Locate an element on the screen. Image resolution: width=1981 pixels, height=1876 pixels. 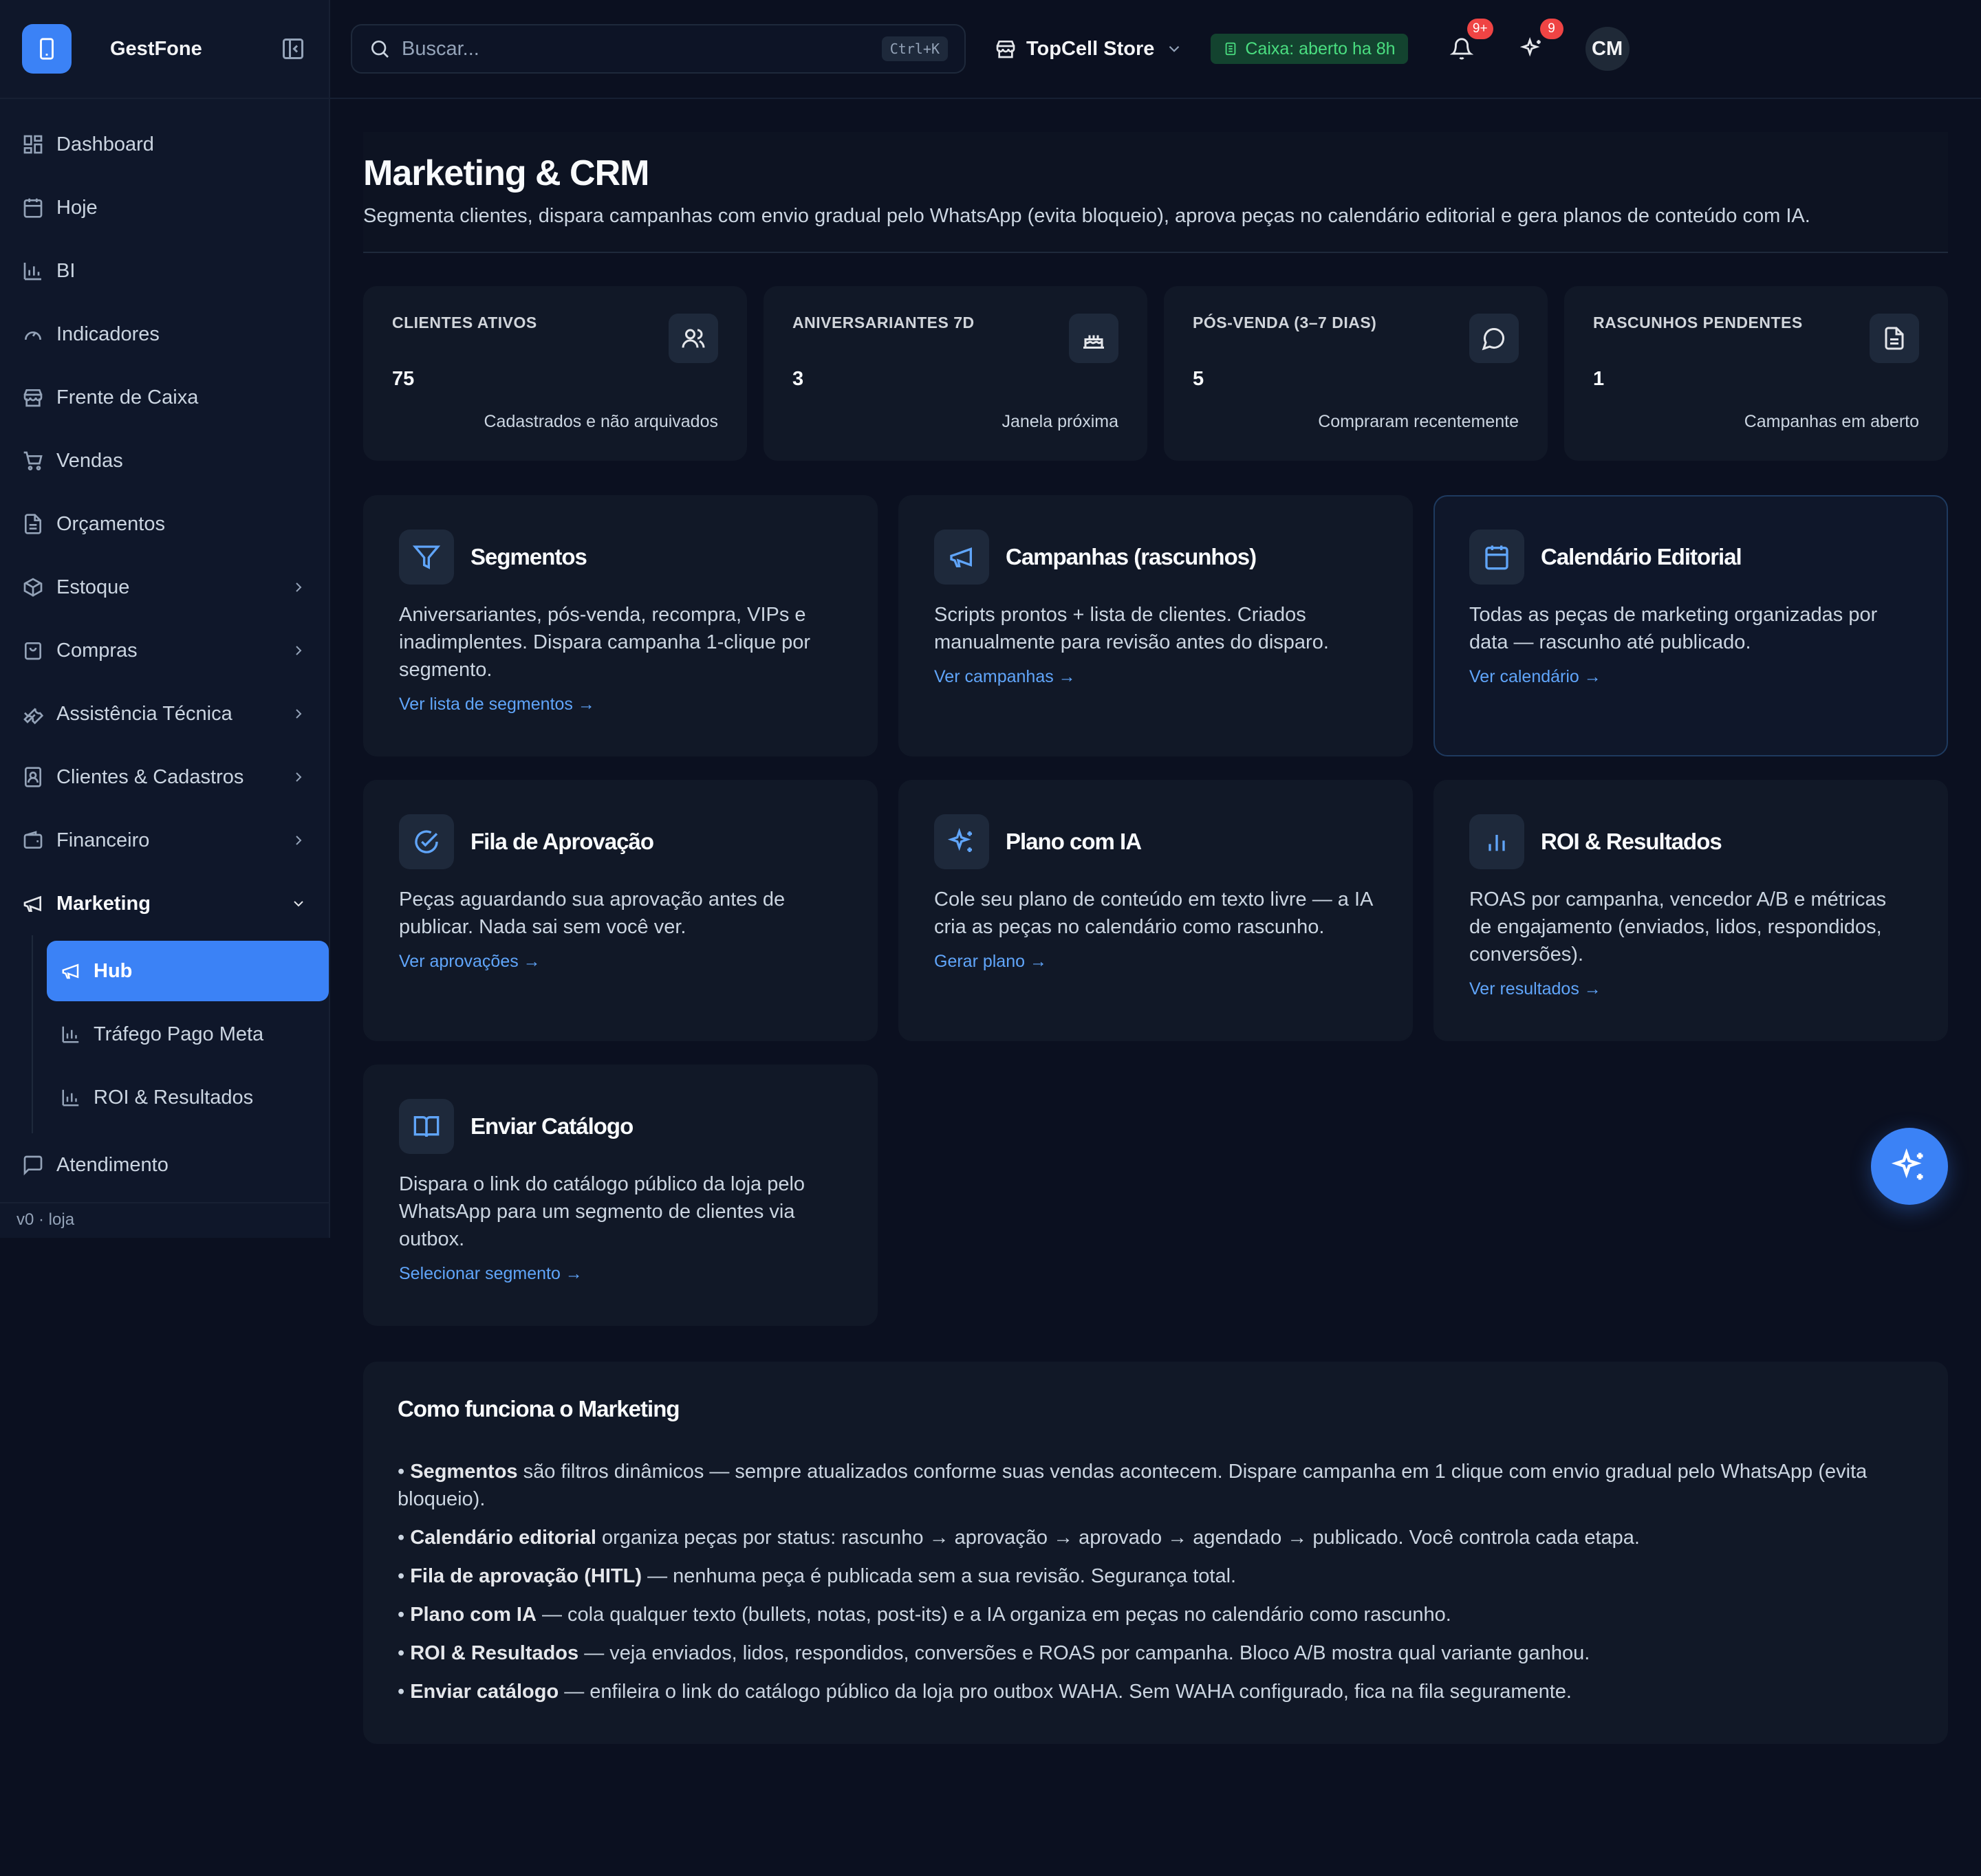
sidebar-item-dashboard: Dashboard is located at coordinates (164, 144).